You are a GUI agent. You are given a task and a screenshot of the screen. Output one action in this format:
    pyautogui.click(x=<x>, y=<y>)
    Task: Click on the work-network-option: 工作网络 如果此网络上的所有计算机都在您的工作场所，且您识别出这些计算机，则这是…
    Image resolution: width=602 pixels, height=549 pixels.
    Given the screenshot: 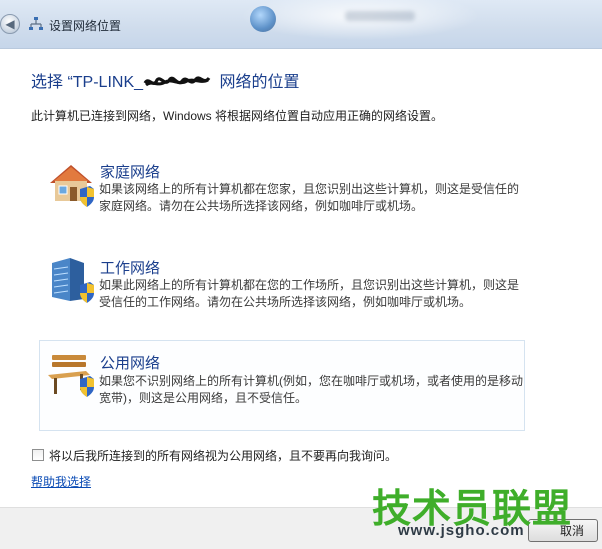 What is the action you would take?
    pyautogui.click(x=282, y=284)
    